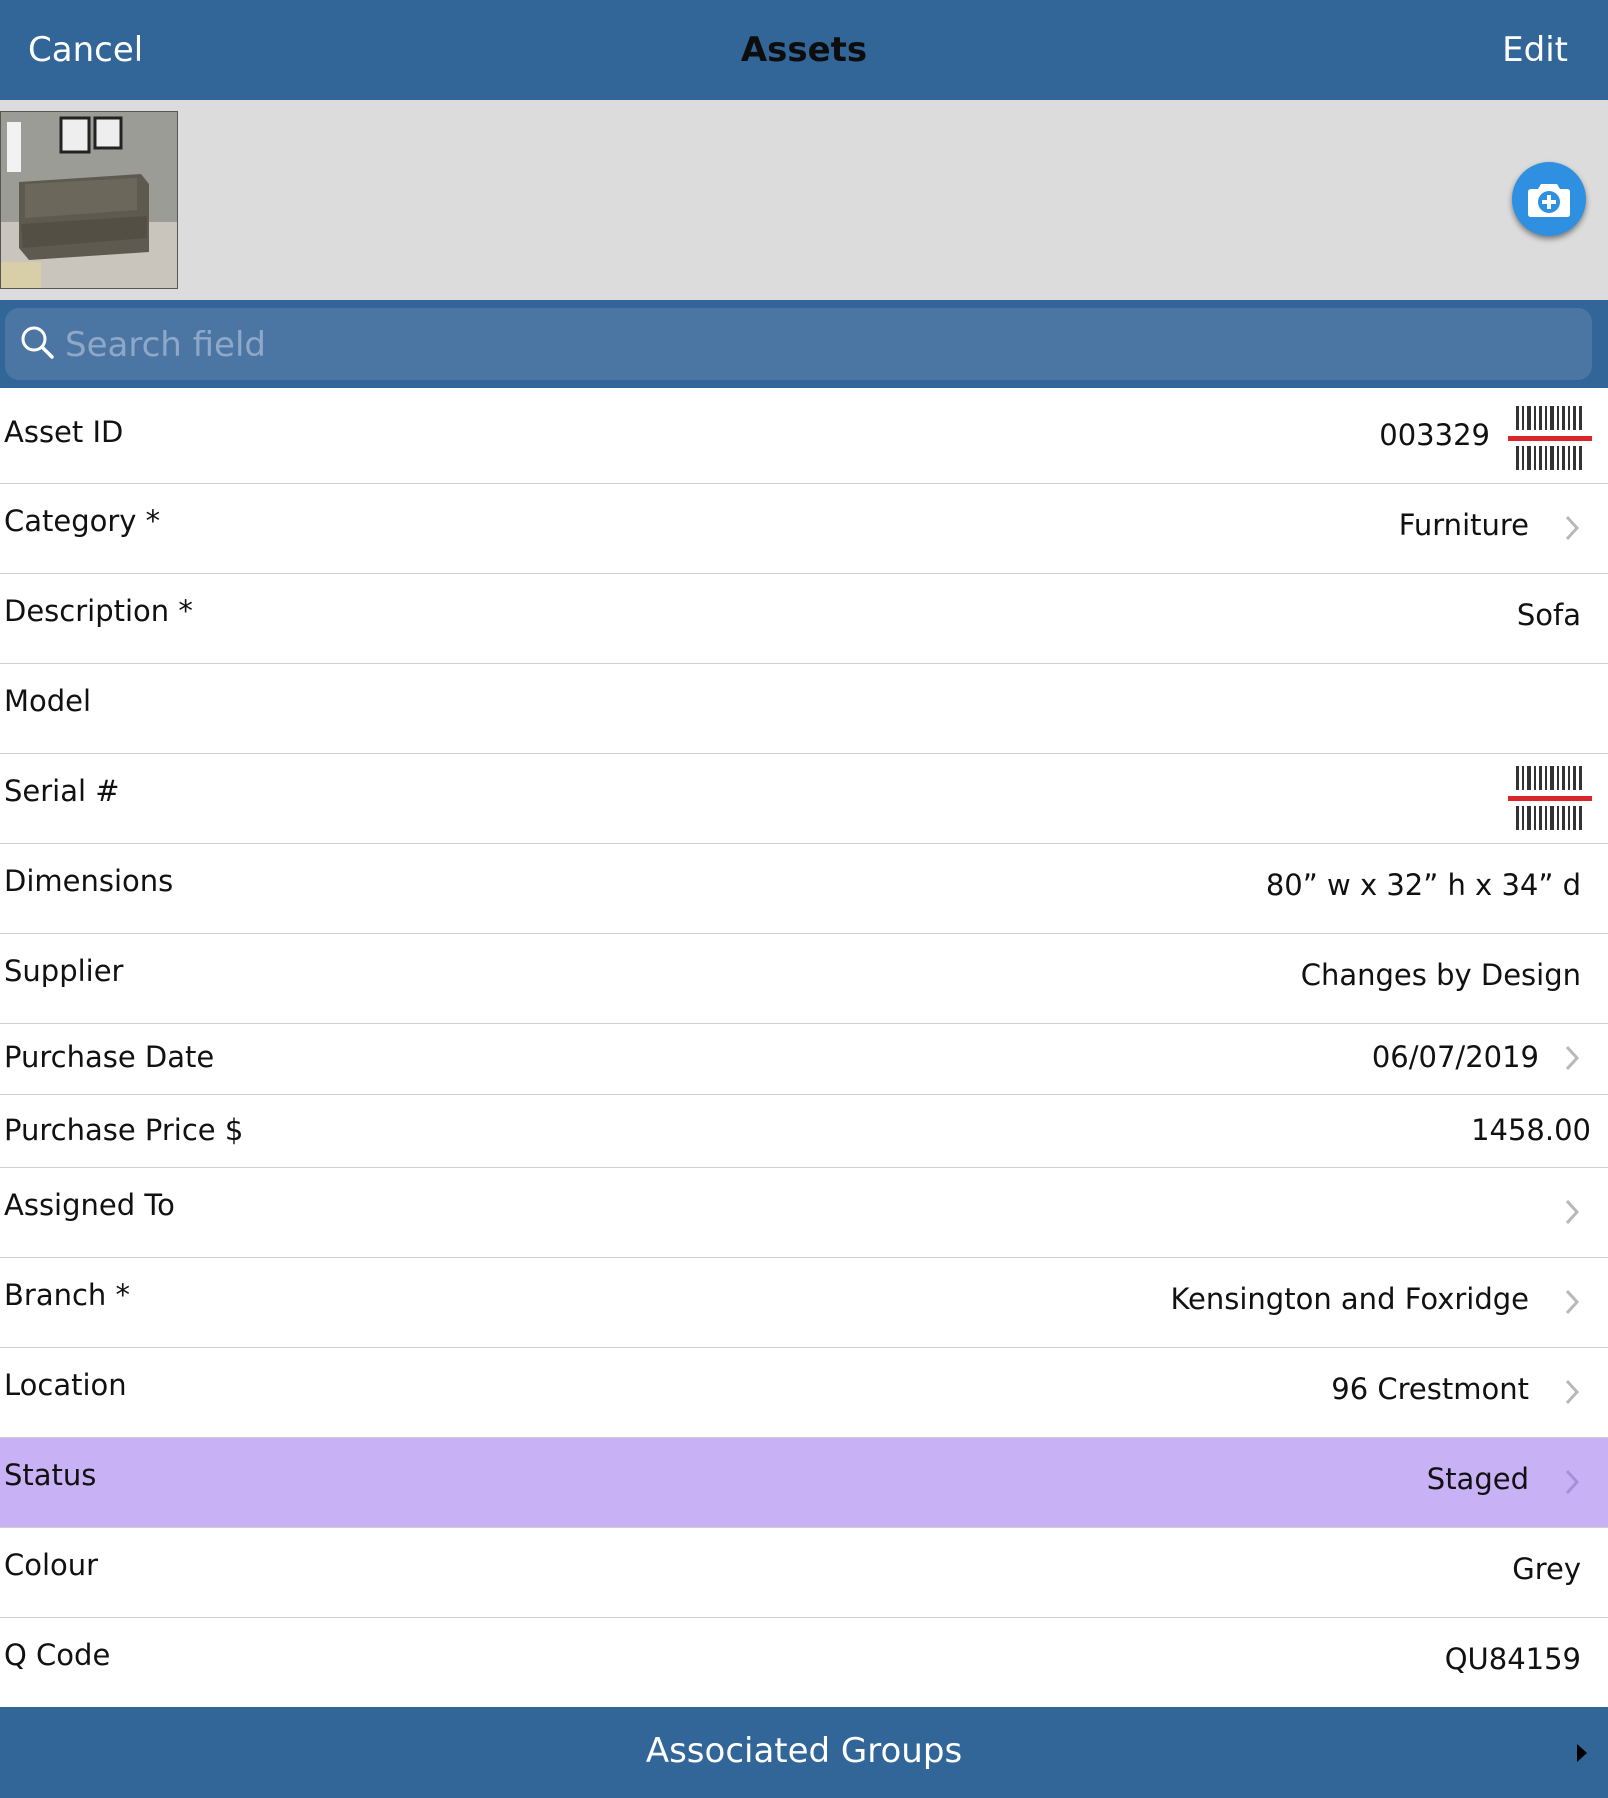  Describe the element at coordinates (1423, 885) in the screenshot. I see `dimensions-value: 80” w x 32” h x 34” d` at that location.